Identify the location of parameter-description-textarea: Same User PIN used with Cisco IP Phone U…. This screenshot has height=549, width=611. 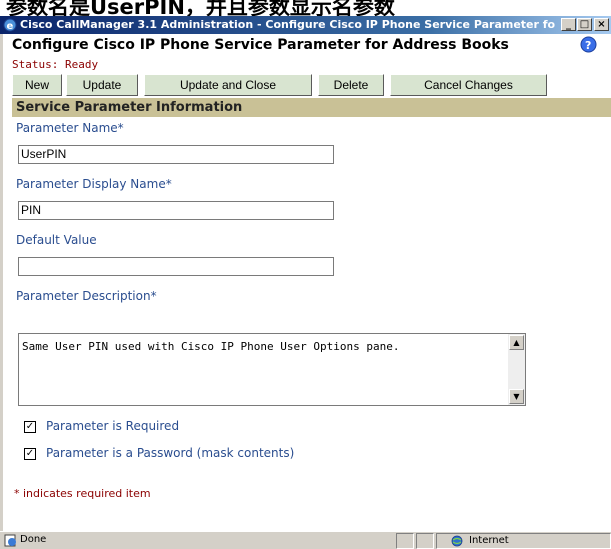
(272, 369).